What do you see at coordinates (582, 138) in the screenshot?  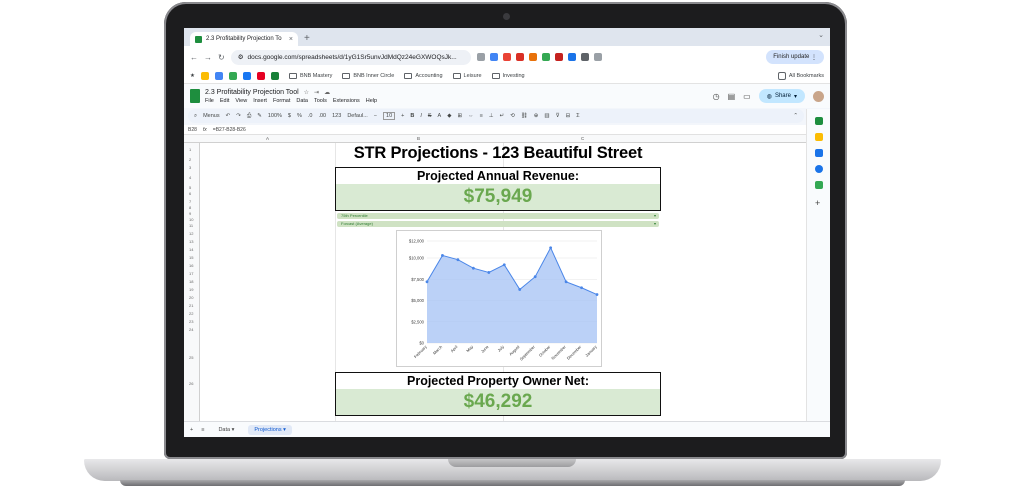 I see `column-header-c: C` at bounding box center [582, 138].